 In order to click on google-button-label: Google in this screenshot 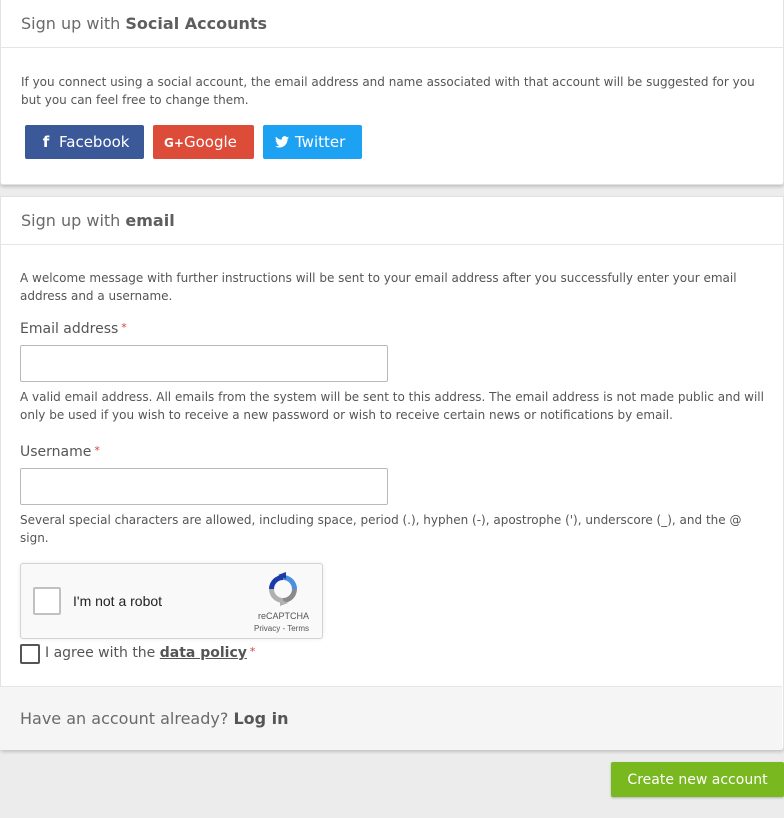, I will do `click(210, 142)`.